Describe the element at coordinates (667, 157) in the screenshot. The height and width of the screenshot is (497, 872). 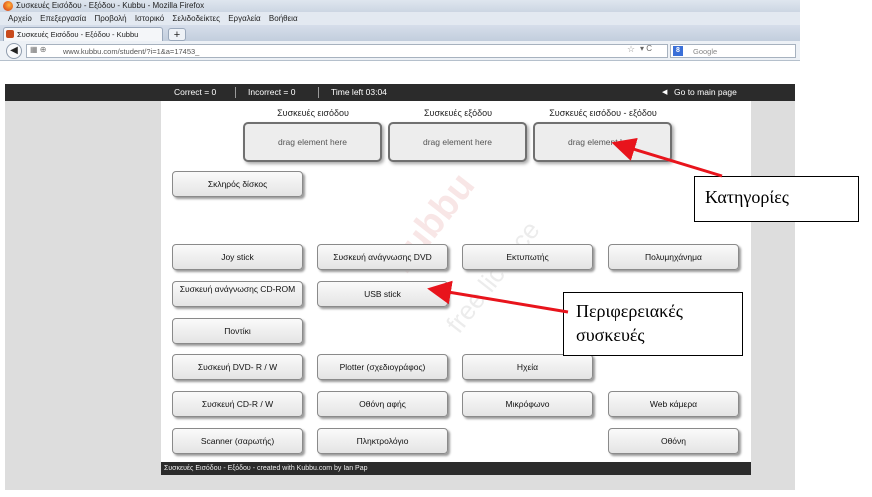
I see `arrow-to-categories` at that location.